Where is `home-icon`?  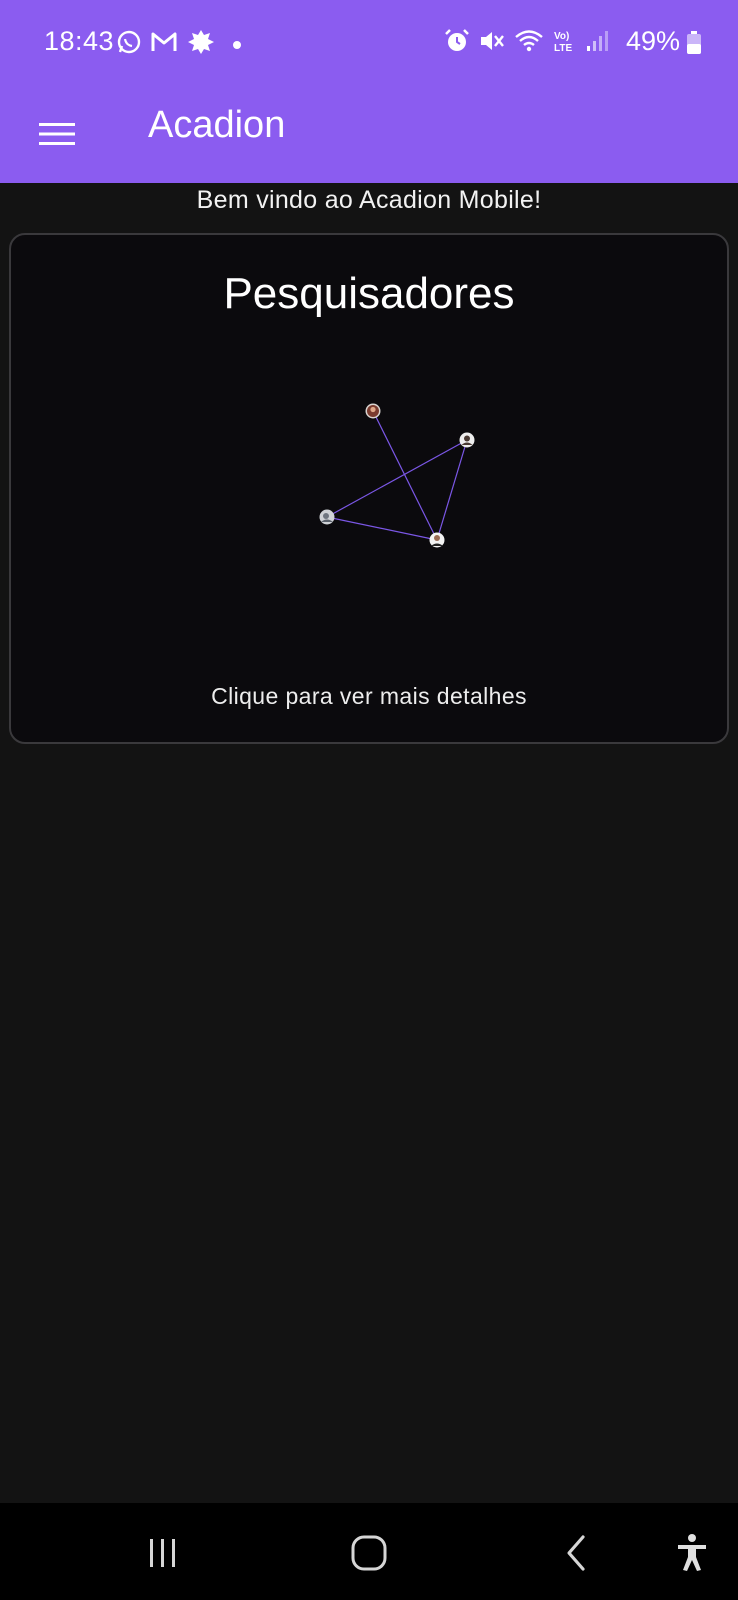
home-icon is located at coordinates (369, 1553).